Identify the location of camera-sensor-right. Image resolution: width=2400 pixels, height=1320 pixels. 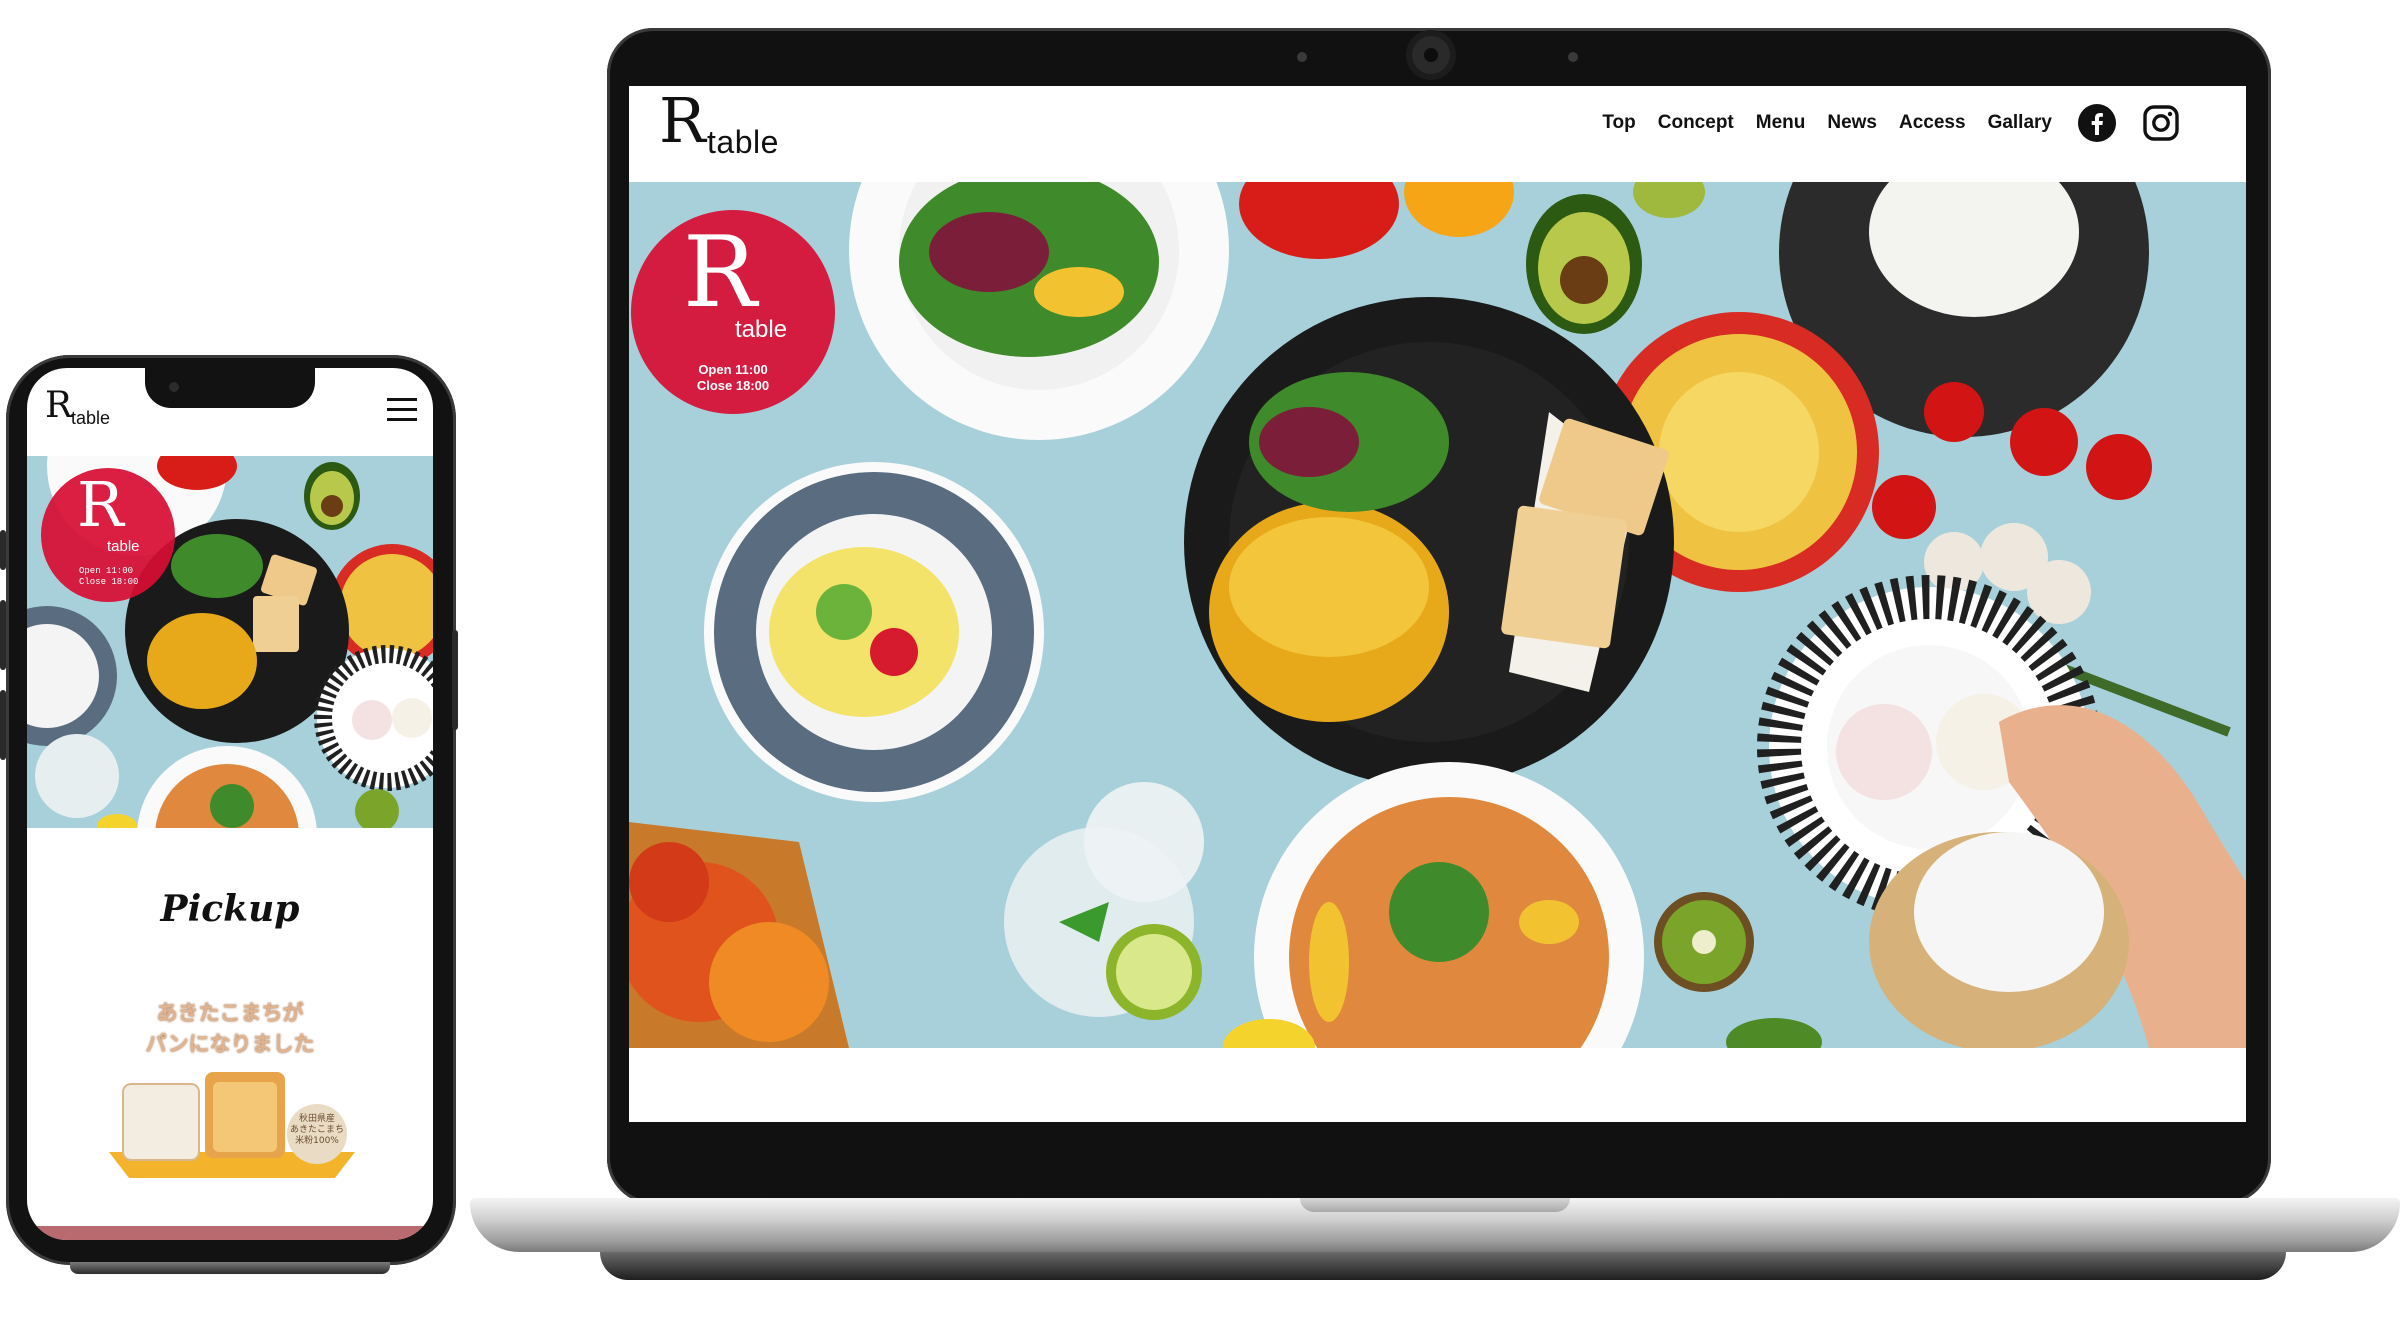
(1573, 57).